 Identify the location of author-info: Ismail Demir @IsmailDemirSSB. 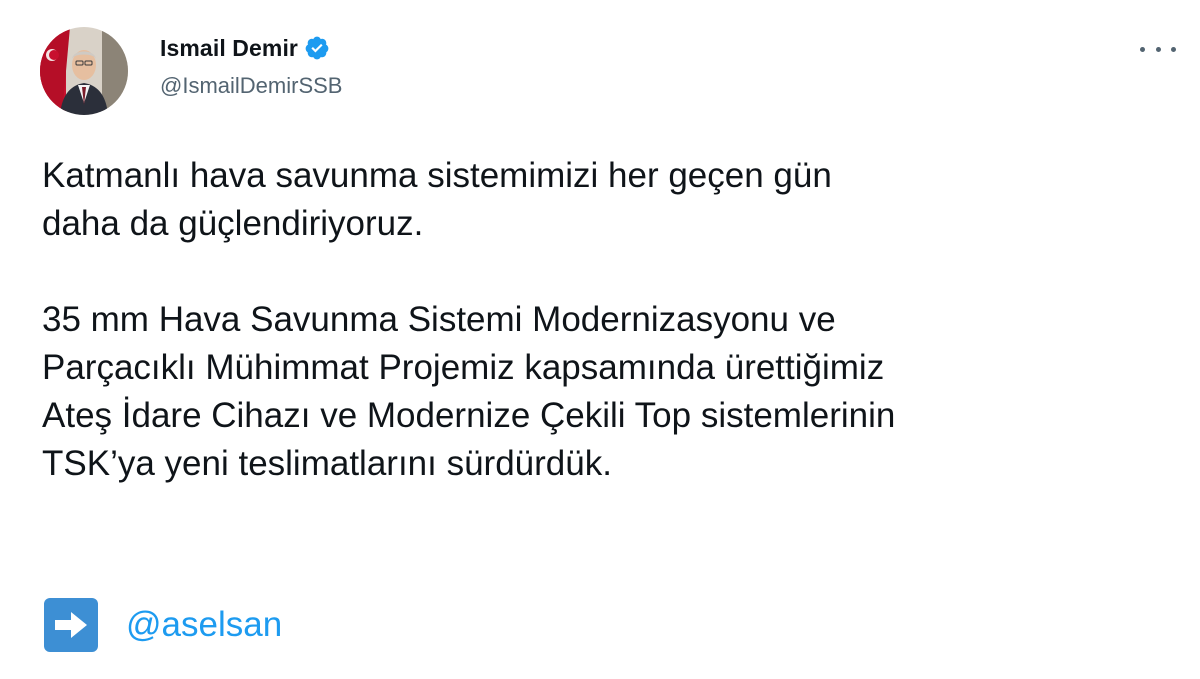
(251, 66).